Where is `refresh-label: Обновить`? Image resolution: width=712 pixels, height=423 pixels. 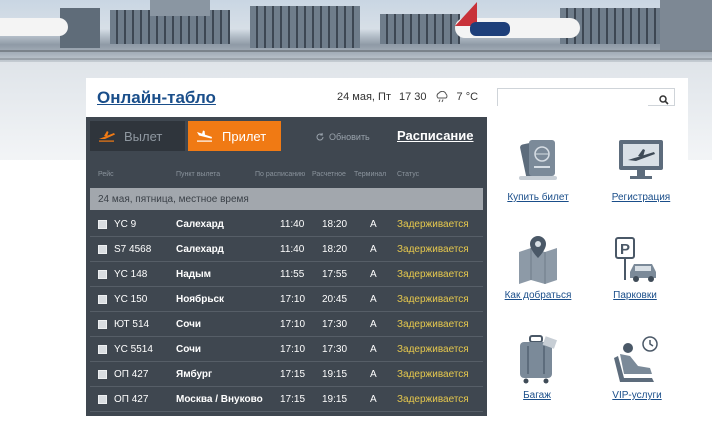
refresh-label: Обновить is located at coordinates (349, 137).